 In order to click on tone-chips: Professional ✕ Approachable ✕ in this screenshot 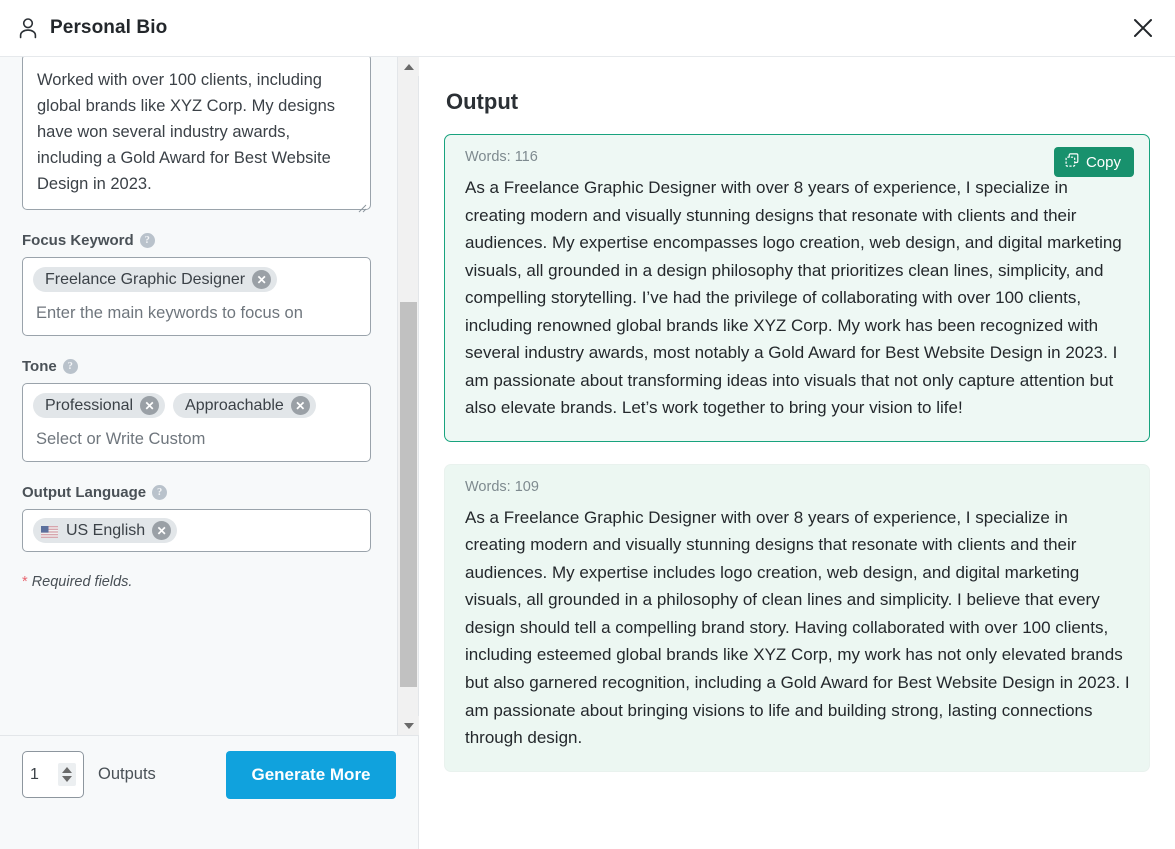, I will do `click(196, 406)`.